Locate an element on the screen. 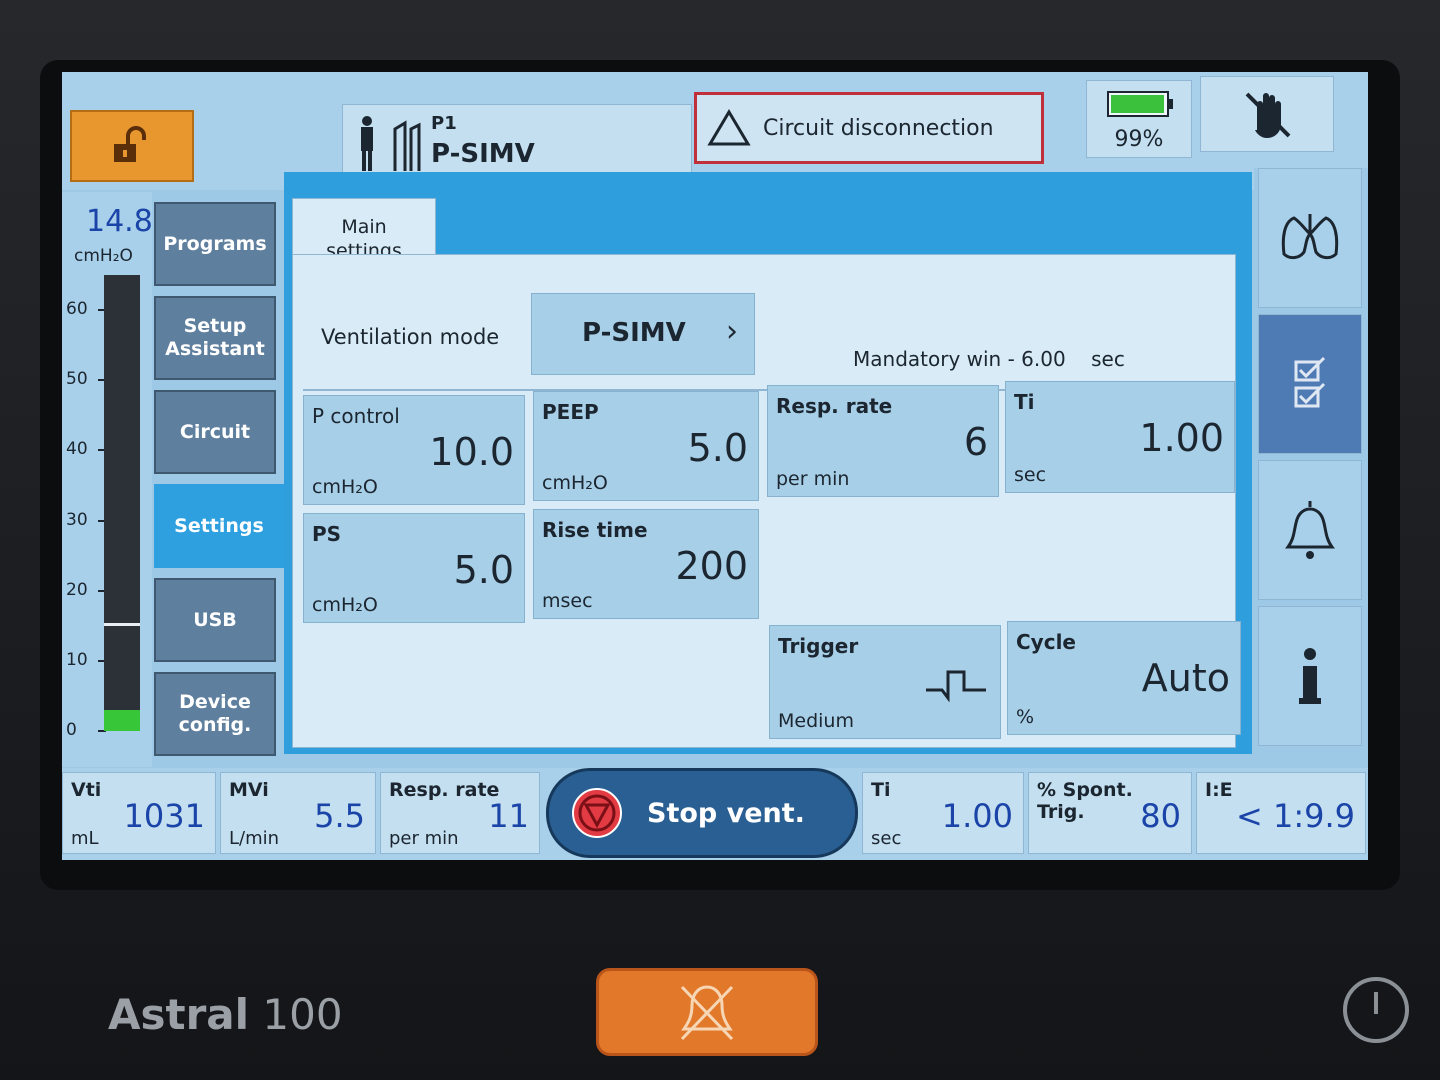 The width and height of the screenshot is (1440, 1080). ti-unit: sec is located at coordinates (1030, 475).